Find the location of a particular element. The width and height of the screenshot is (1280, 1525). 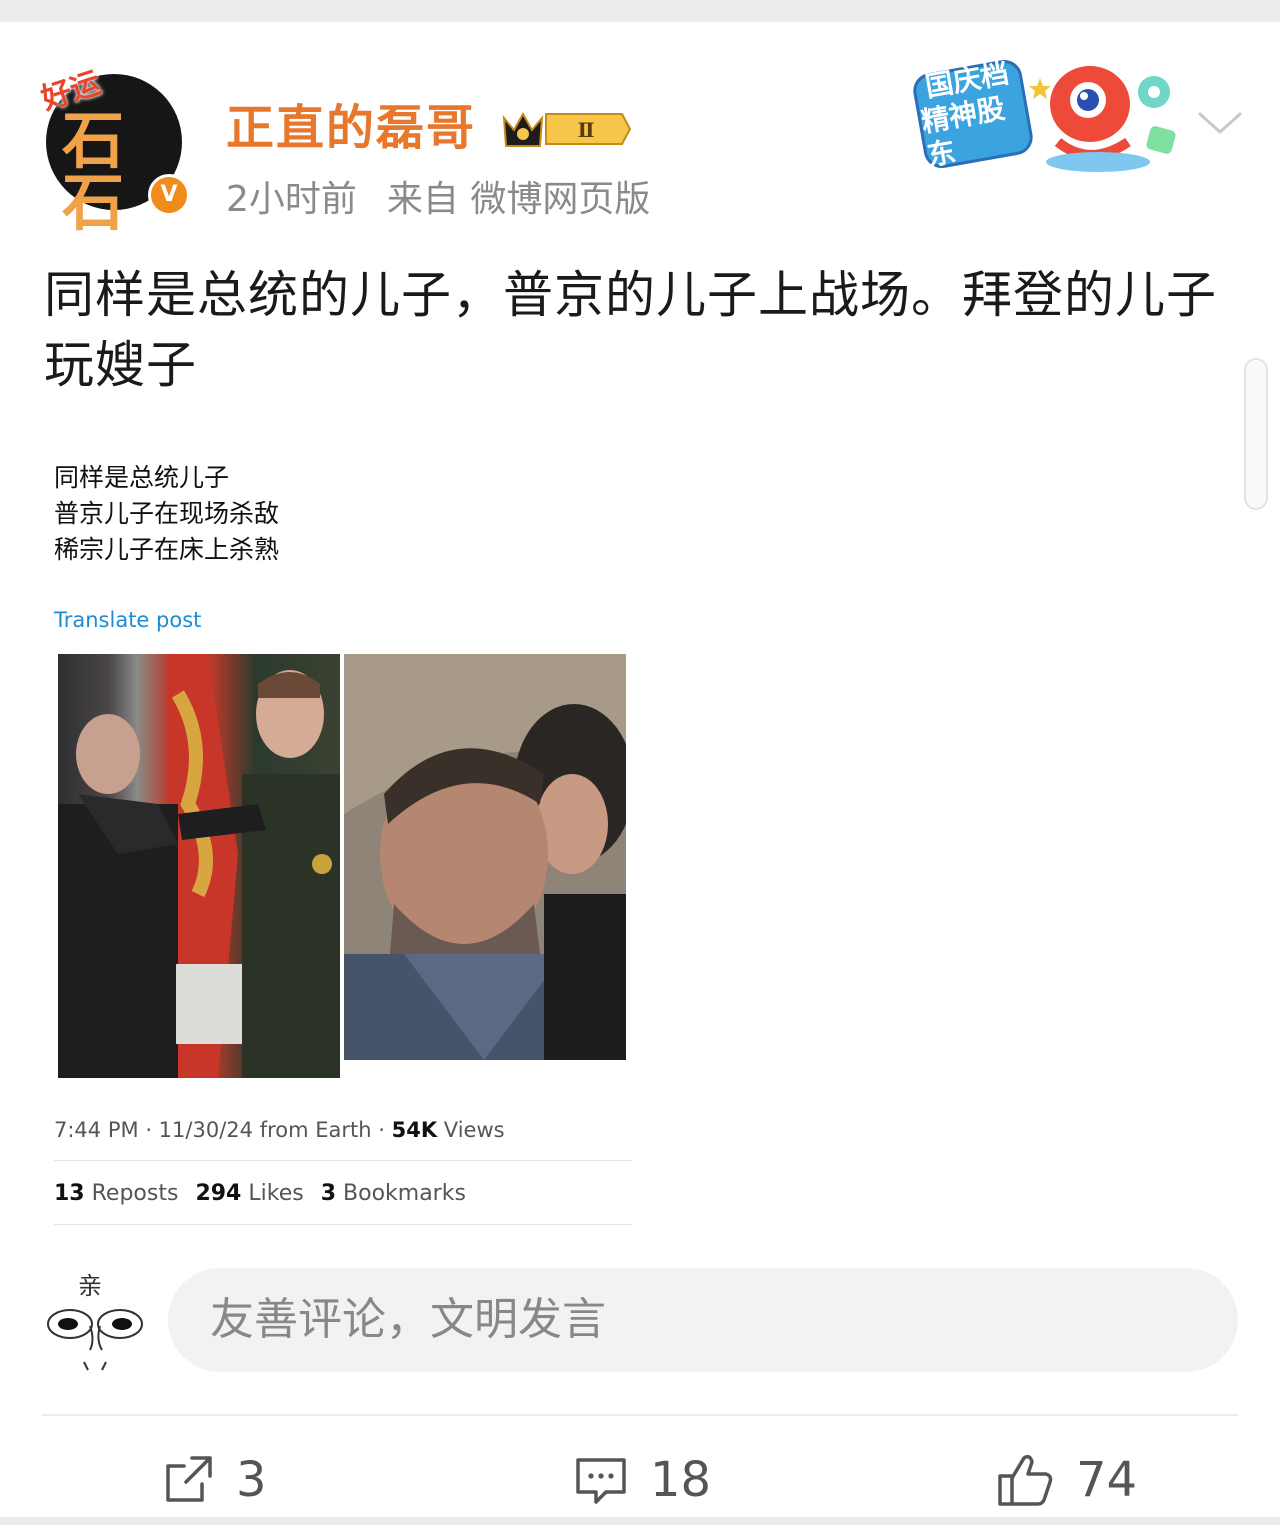

medal-ceremony-illustration is located at coordinates (199, 866).